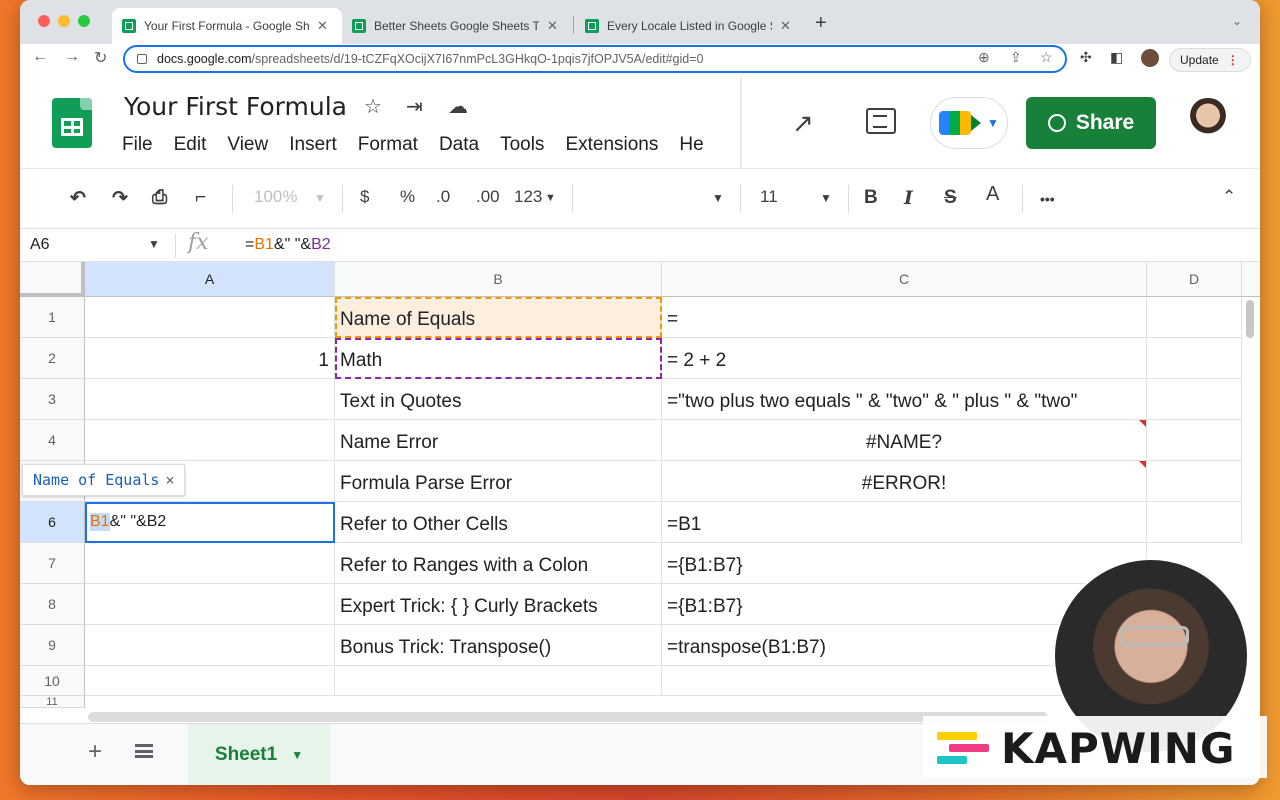 Image resolution: width=1280 pixels, height=800 pixels. What do you see at coordinates (969, 123) in the screenshot?
I see `meet-button: ▼` at bounding box center [969, 123].